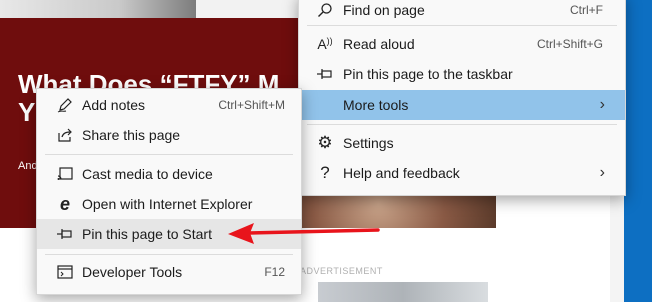  What do you see at coordinates (341, 271) in the screenshot?
I see `advertisement-label: ADVERTISEMENT` at bounding box center [341, 271].